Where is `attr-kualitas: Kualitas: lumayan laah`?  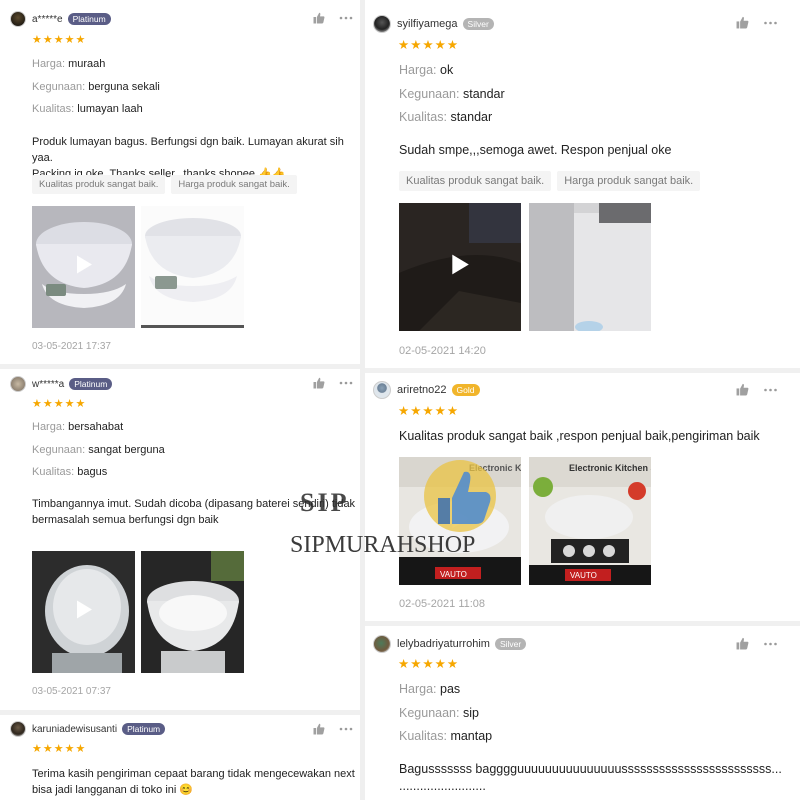
attr-kualitas: Kualitas: lumayan laah is located at coordinates (87, 109).